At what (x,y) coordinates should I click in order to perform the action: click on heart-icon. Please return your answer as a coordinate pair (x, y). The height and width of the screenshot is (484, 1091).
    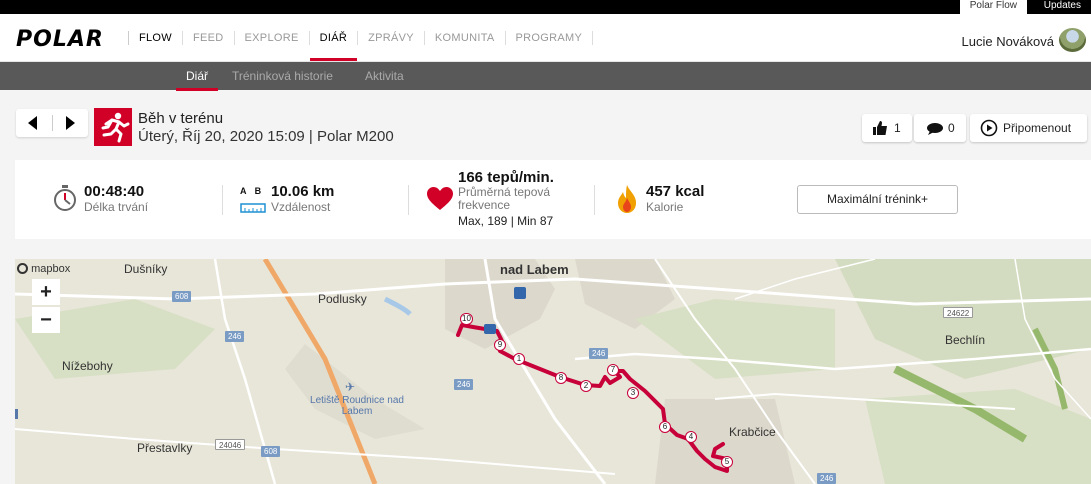
    Looking at the image, I should click on (440, 201).